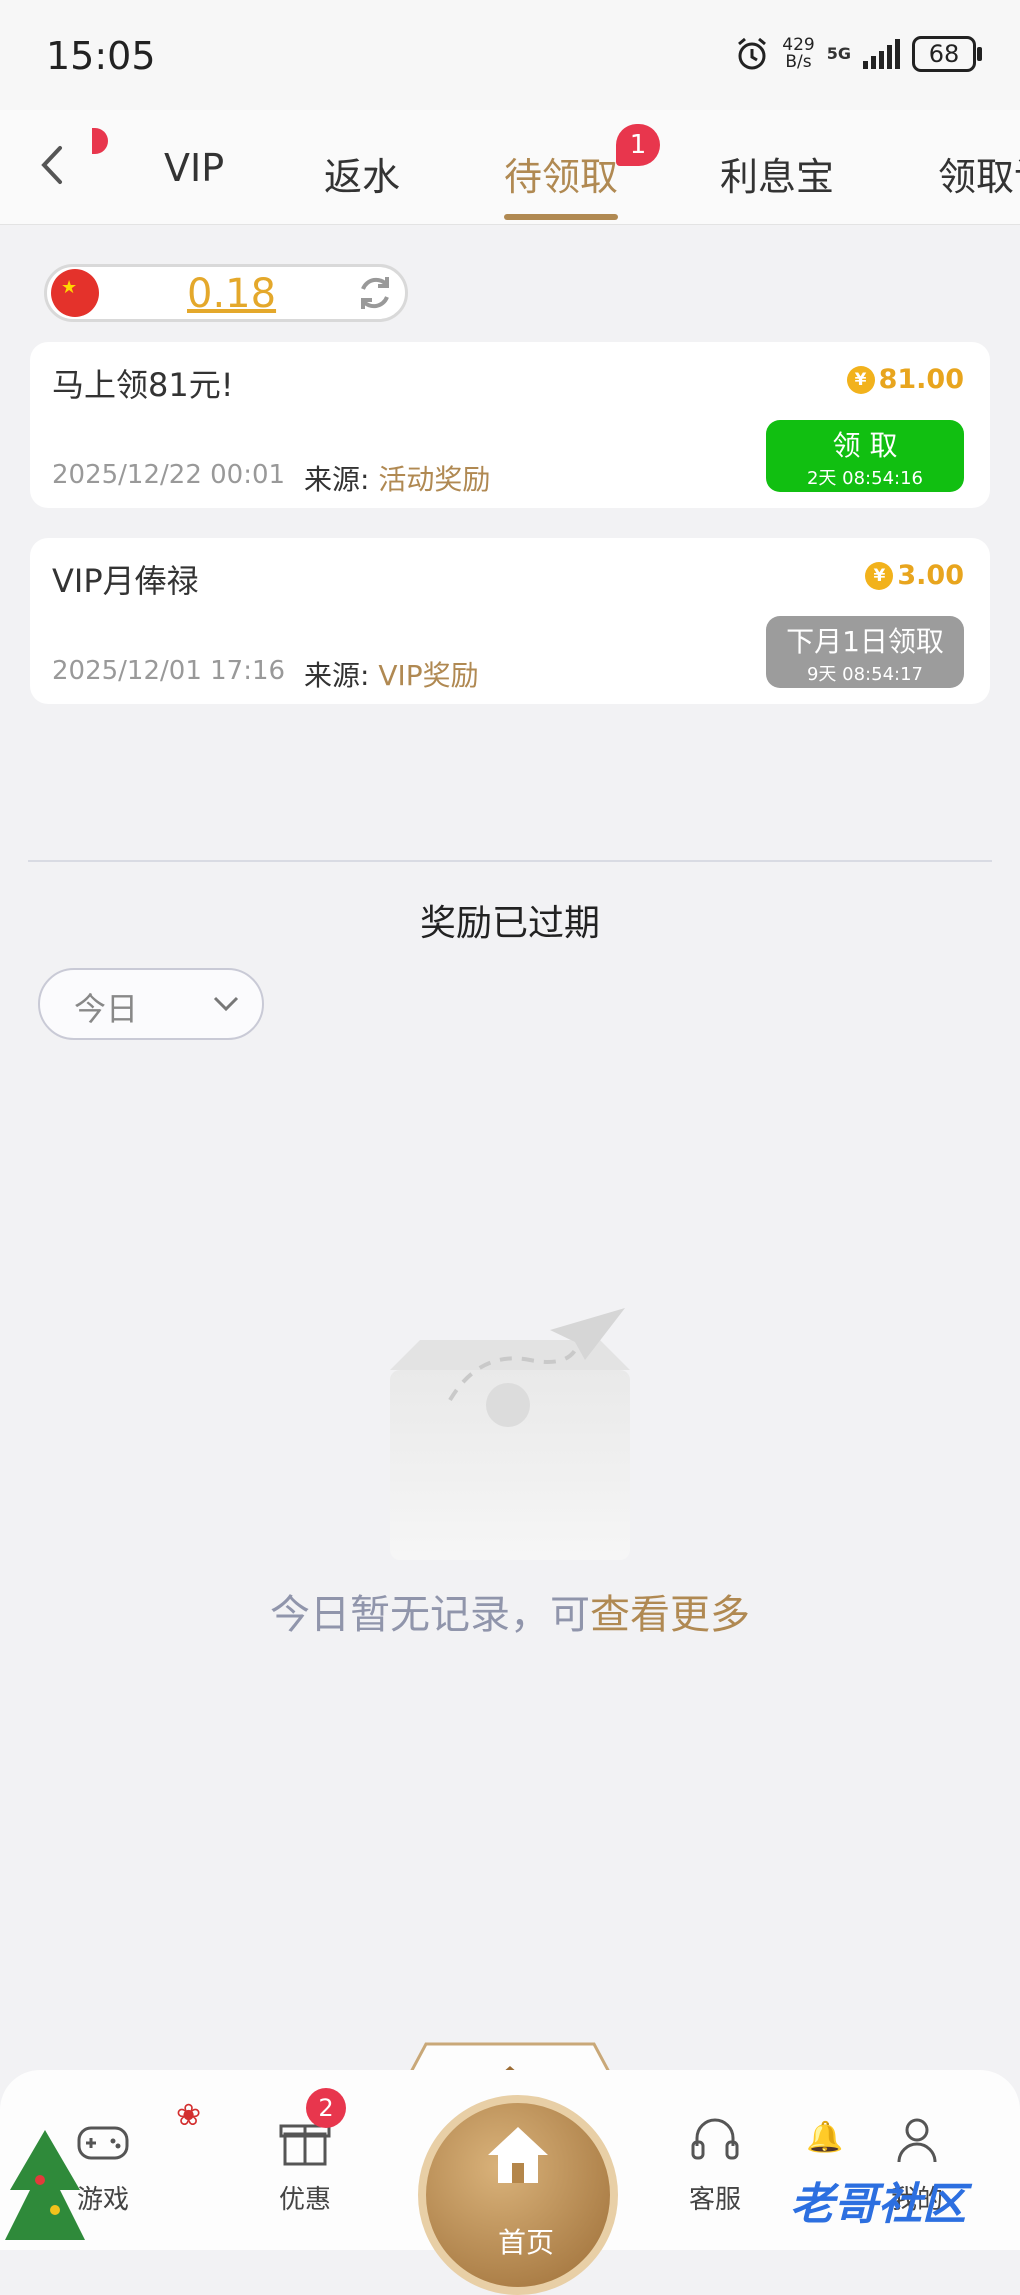 This screenshot has width=1020, height=2295. What do you see at coordinates (362, 173) in the screenshot?
I see `tab-rebate: 返水` at bounding box center [362, 173].